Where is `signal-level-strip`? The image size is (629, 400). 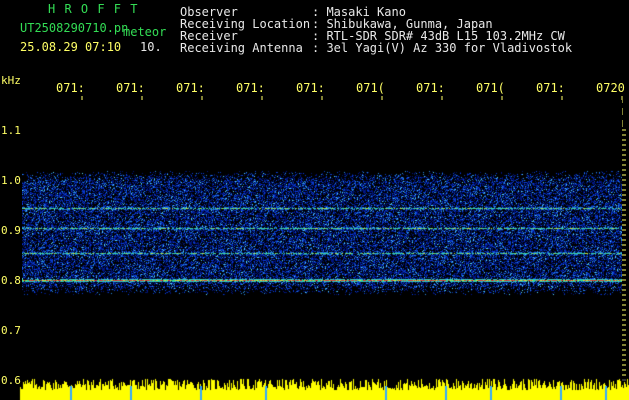 signal-level-strip is located at coordinates (314, 389).